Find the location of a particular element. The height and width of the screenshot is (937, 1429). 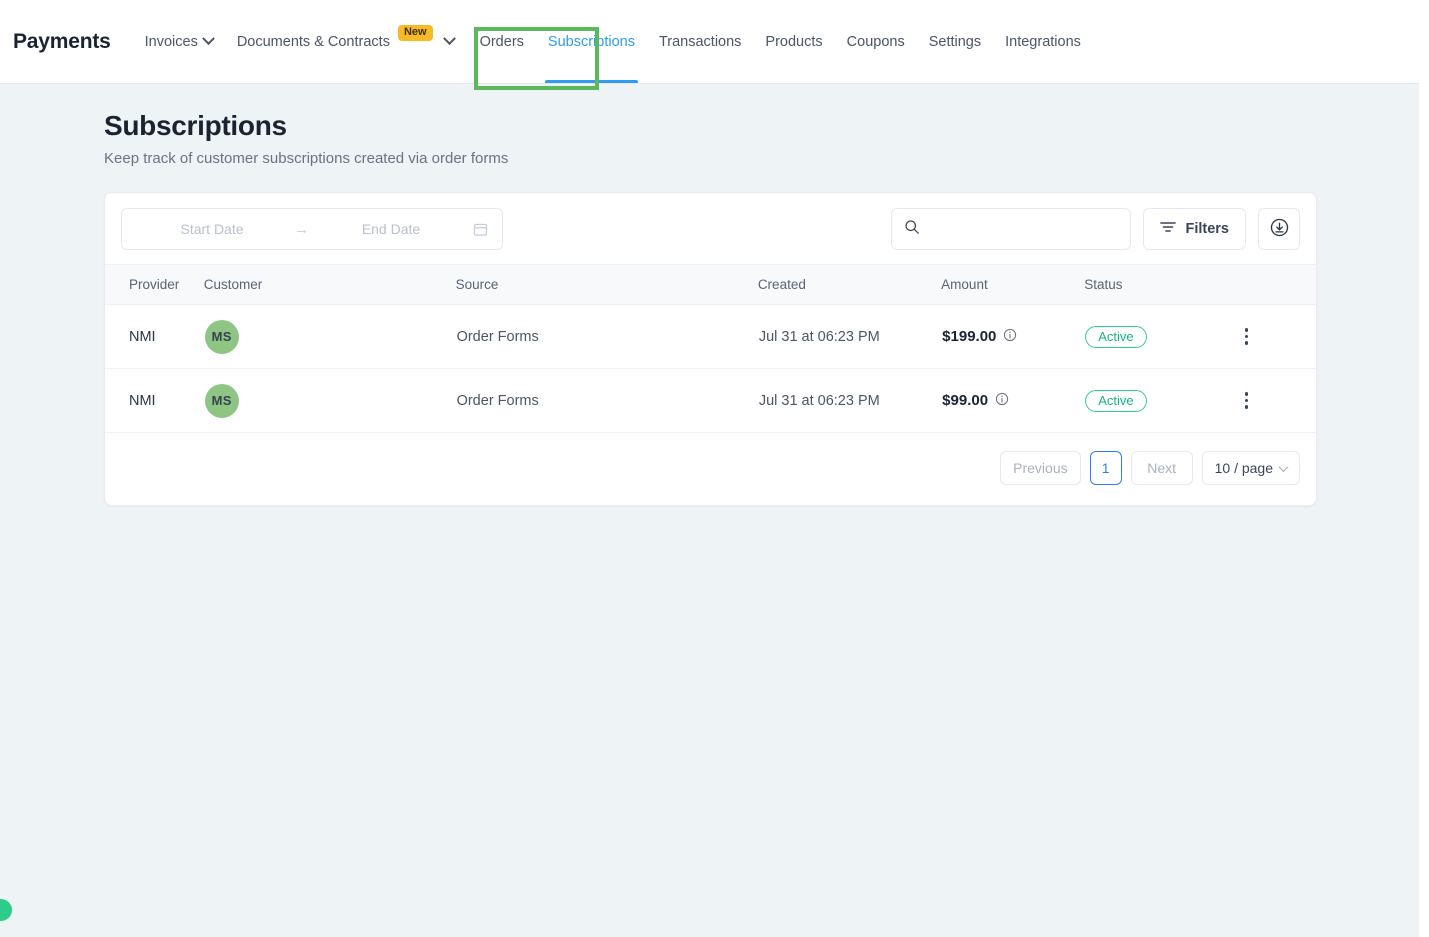

nav-item-label: Coupons is located at coordinates (875, 41).